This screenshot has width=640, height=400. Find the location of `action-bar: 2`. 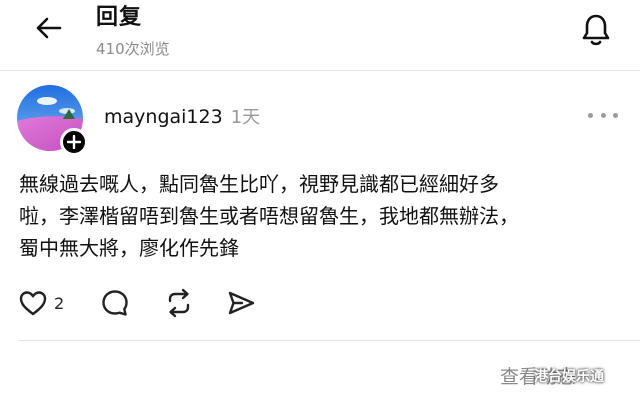

action-bar: 2 is located at coordinates (137, 303).